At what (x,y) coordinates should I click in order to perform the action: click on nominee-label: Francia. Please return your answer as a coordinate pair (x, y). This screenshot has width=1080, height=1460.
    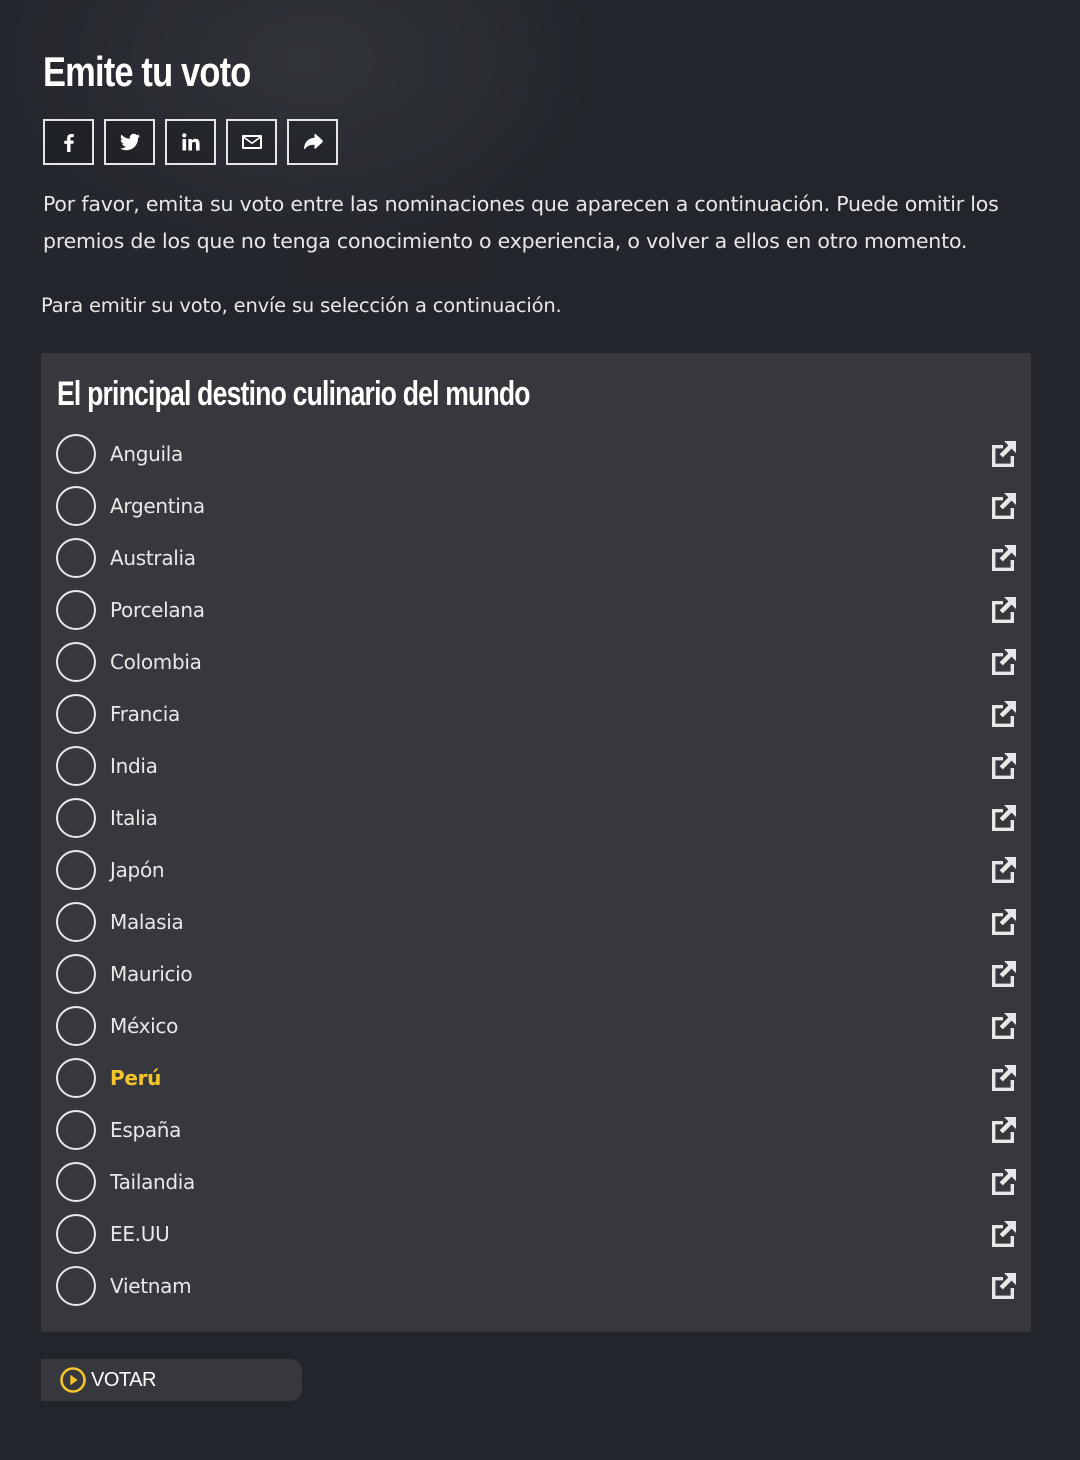
    Looking at the image, I should click on (145, 714).